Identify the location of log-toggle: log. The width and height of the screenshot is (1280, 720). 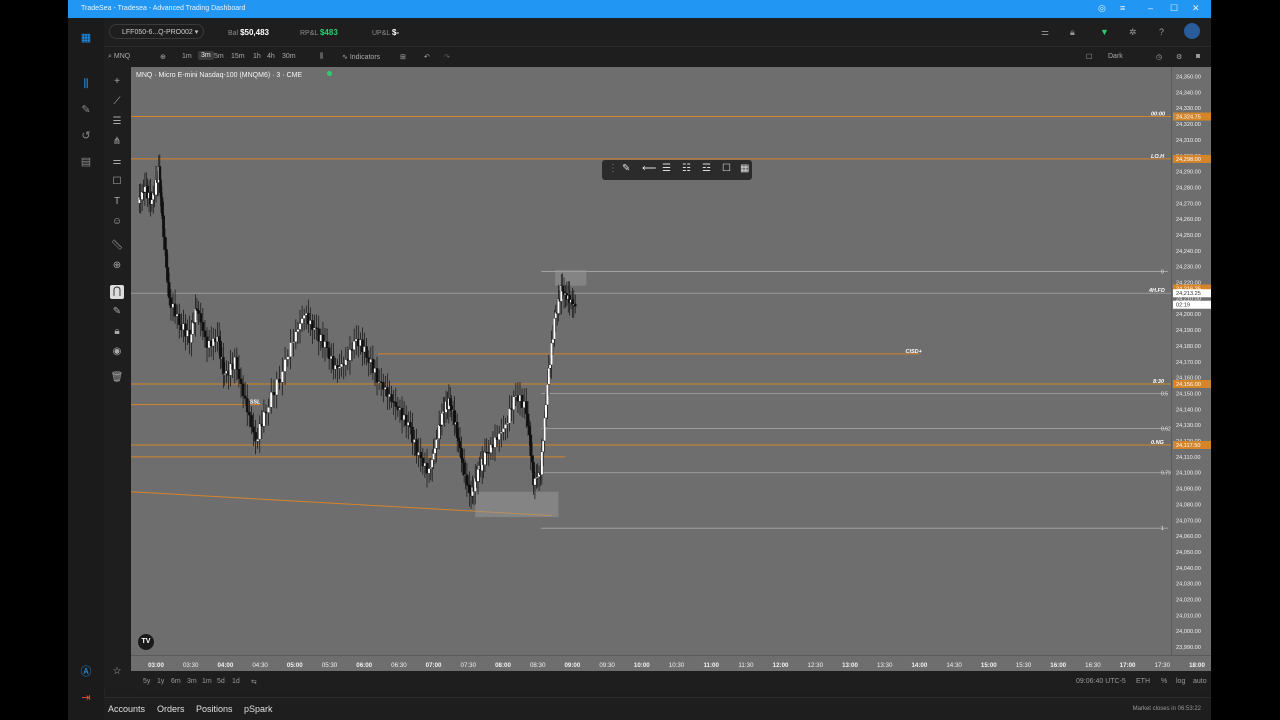
(1180, 681).